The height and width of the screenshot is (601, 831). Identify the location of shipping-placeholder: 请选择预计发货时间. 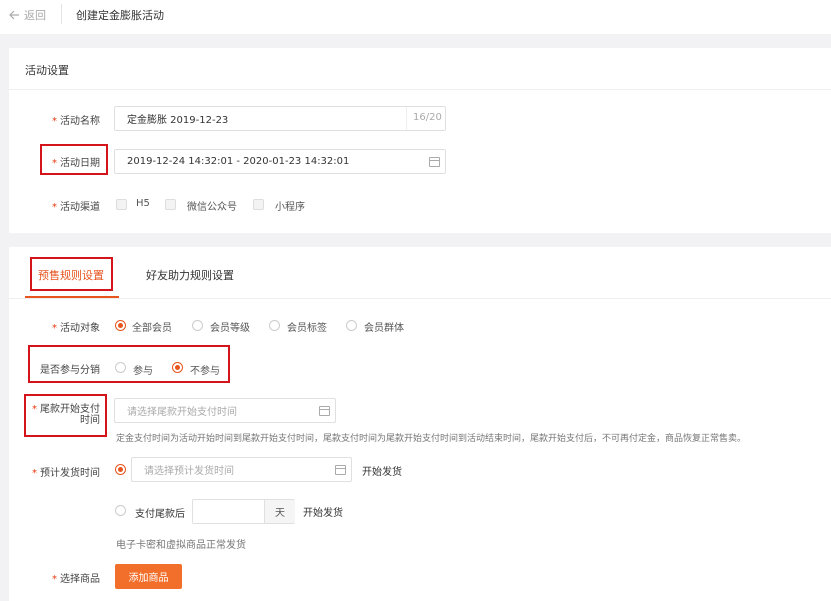
(189, 471).